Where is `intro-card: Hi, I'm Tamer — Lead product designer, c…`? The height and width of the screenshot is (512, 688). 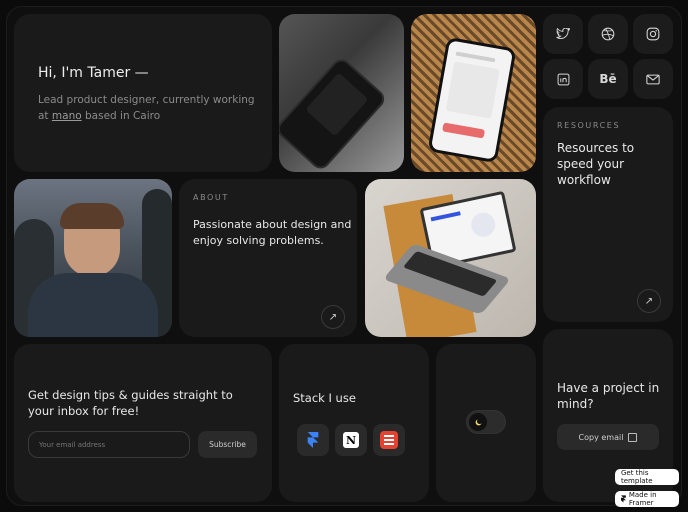
intro-card: Hi, I'm Tamer — Lead product designer, c… is located at coordinates (143, 93).